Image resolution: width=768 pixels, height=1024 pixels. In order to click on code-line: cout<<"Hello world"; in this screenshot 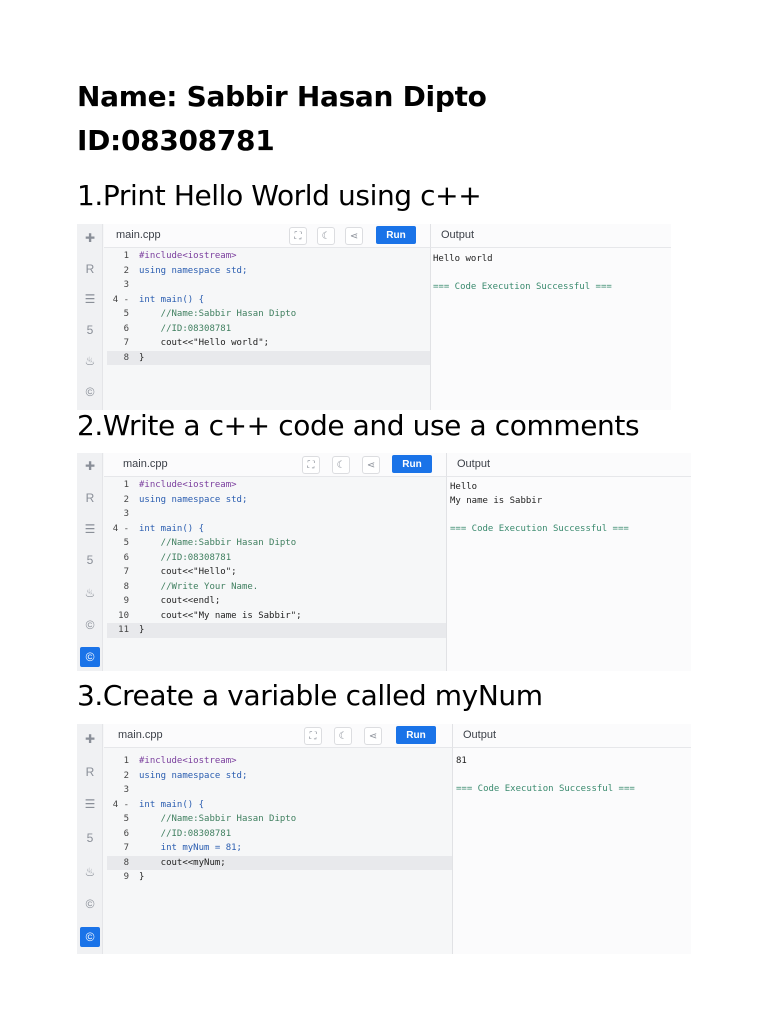, I will do `click(204, 343)`.